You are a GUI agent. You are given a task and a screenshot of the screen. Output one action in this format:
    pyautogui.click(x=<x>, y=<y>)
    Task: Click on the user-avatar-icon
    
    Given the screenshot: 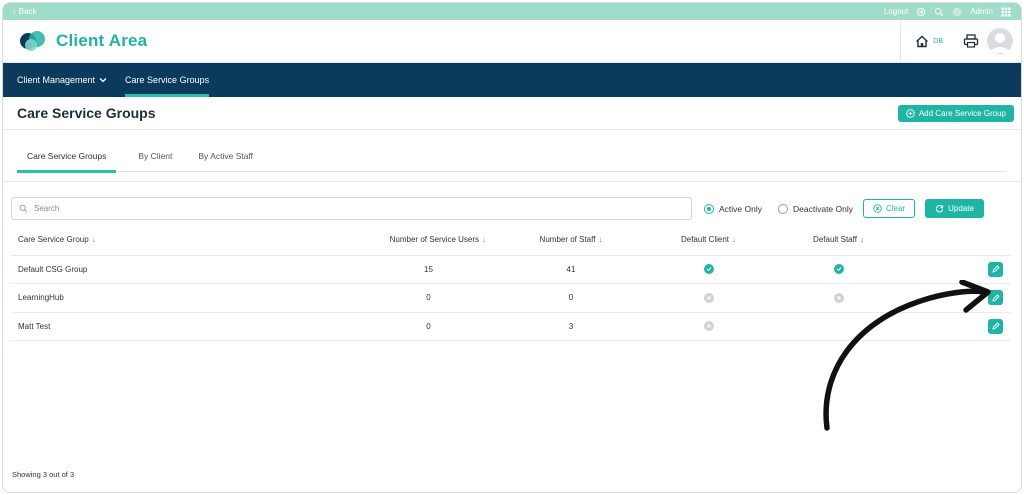 What is the action you would take?
    pyautogui.click(x=1000, y=43)
    